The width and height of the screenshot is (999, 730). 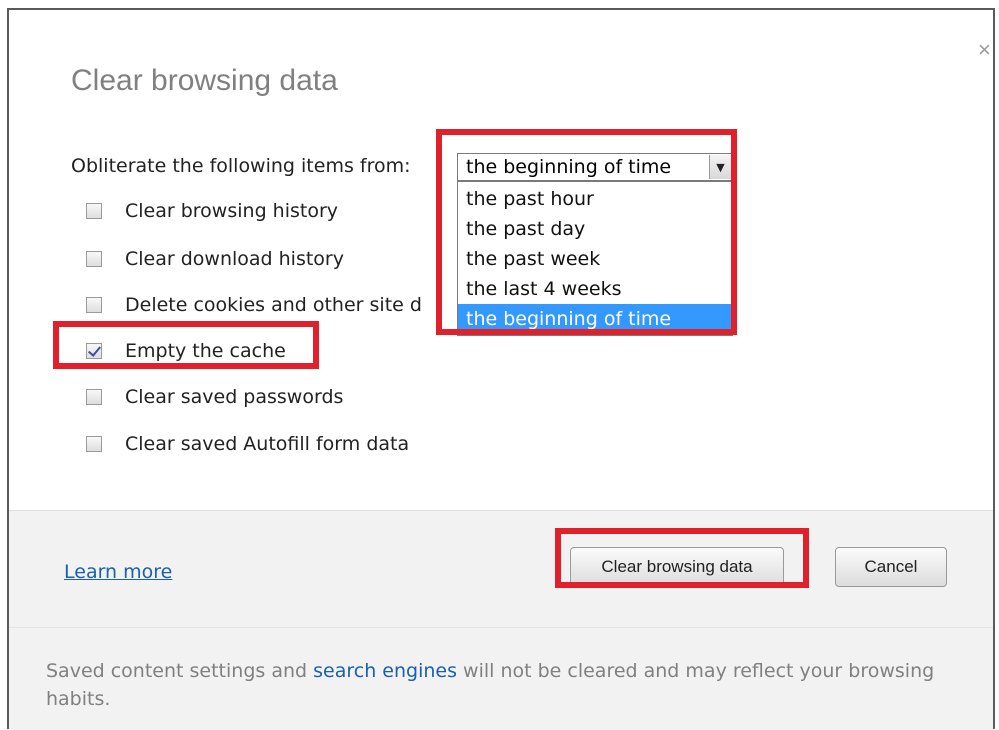 I want to click on checkbox-row-download-history: Clear download history, so click(x=215, y=259).